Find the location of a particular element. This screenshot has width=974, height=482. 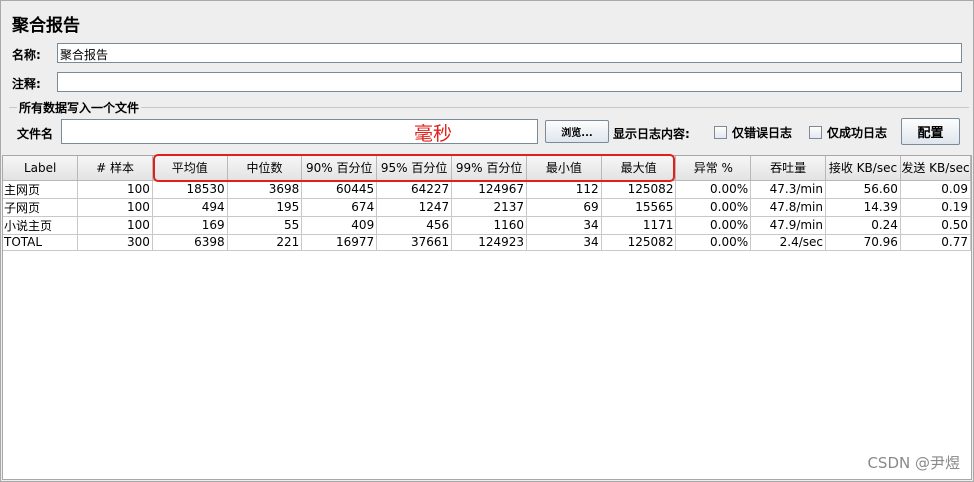

table-cell: 112 is located at coordinates (564, 189).